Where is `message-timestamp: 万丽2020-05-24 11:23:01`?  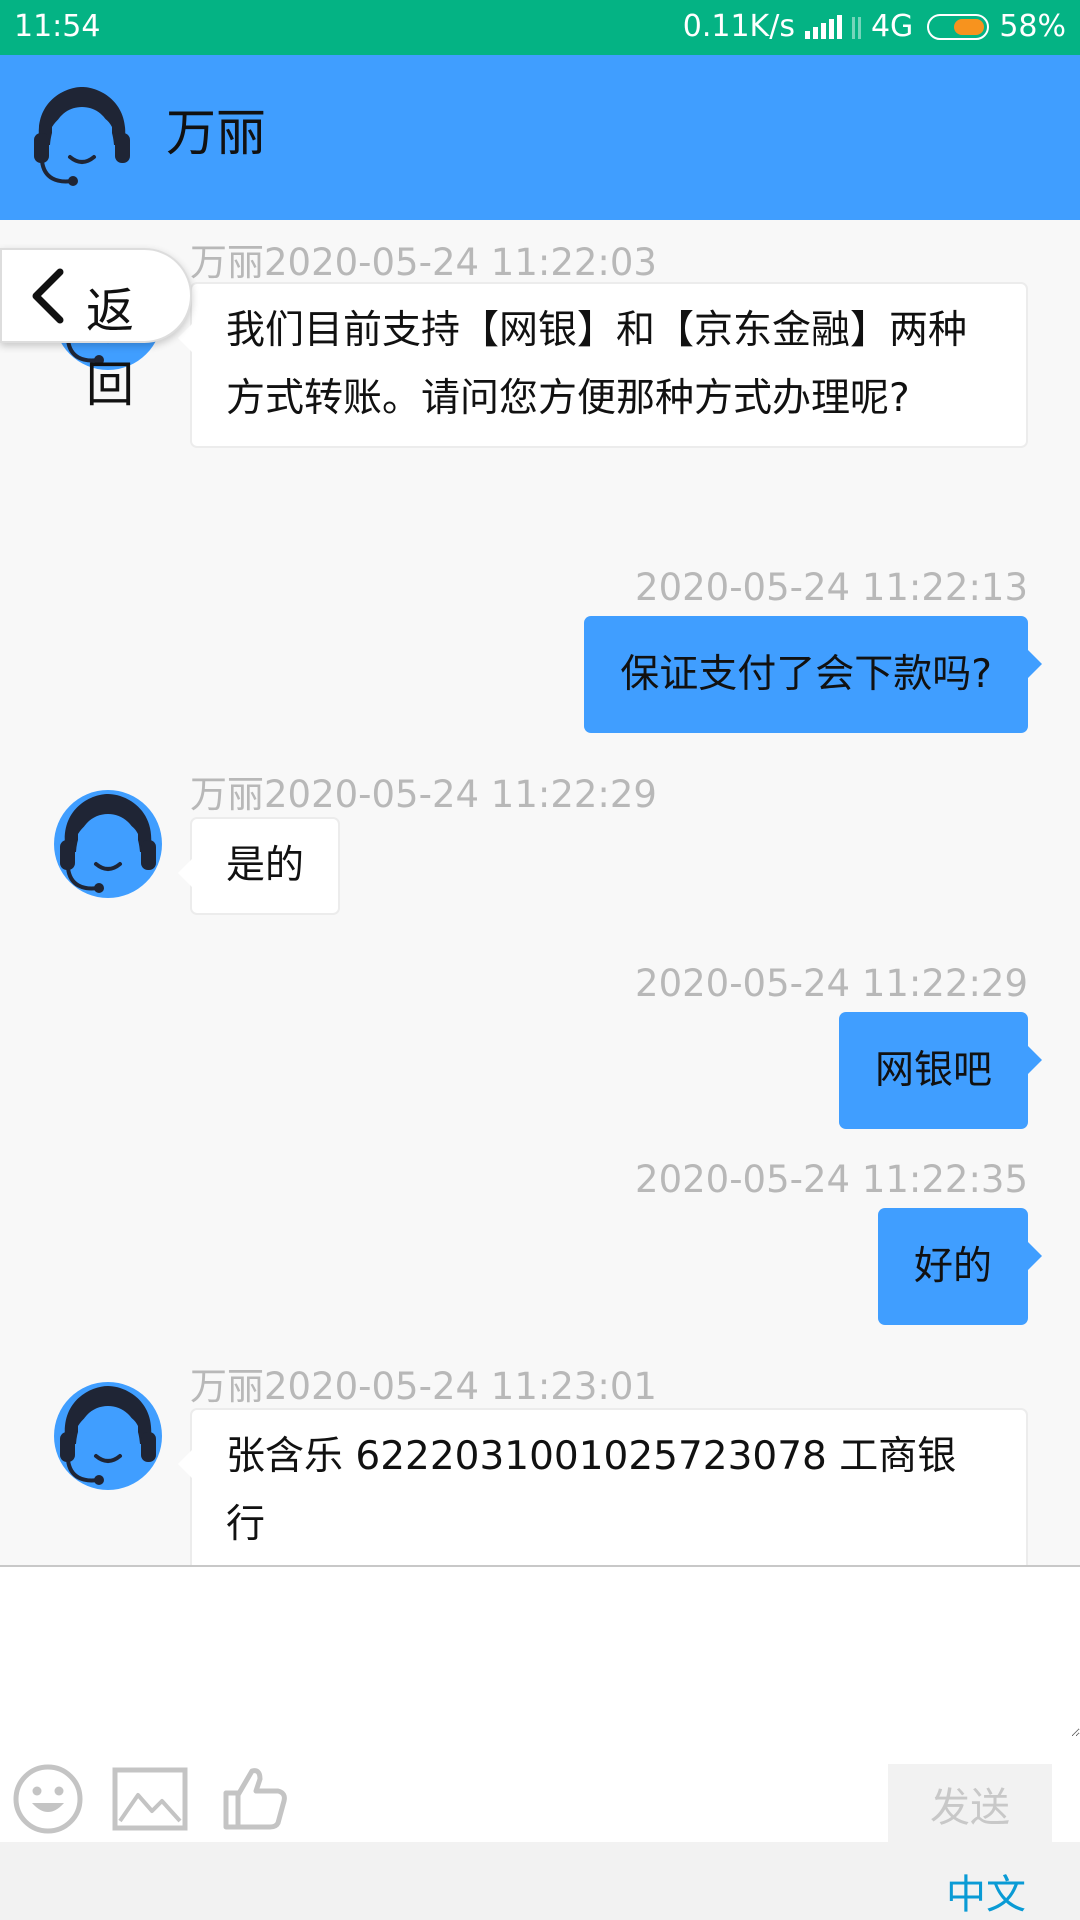
message-timestamp: 万丽2020-05-24 11:23:01 is located at coordinates (423, 1386).